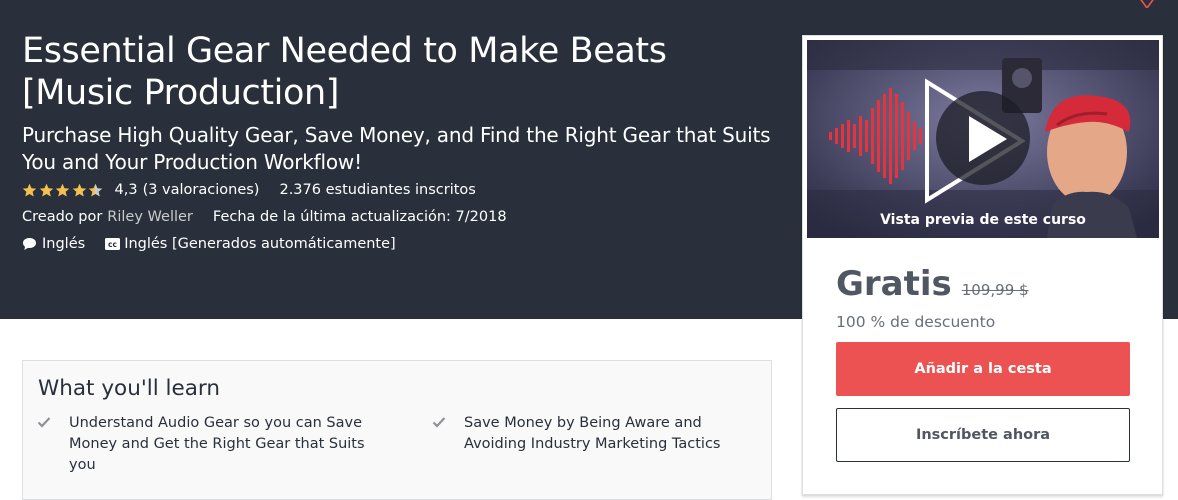  I want to click on svg-text: cc, so click(112, 244).